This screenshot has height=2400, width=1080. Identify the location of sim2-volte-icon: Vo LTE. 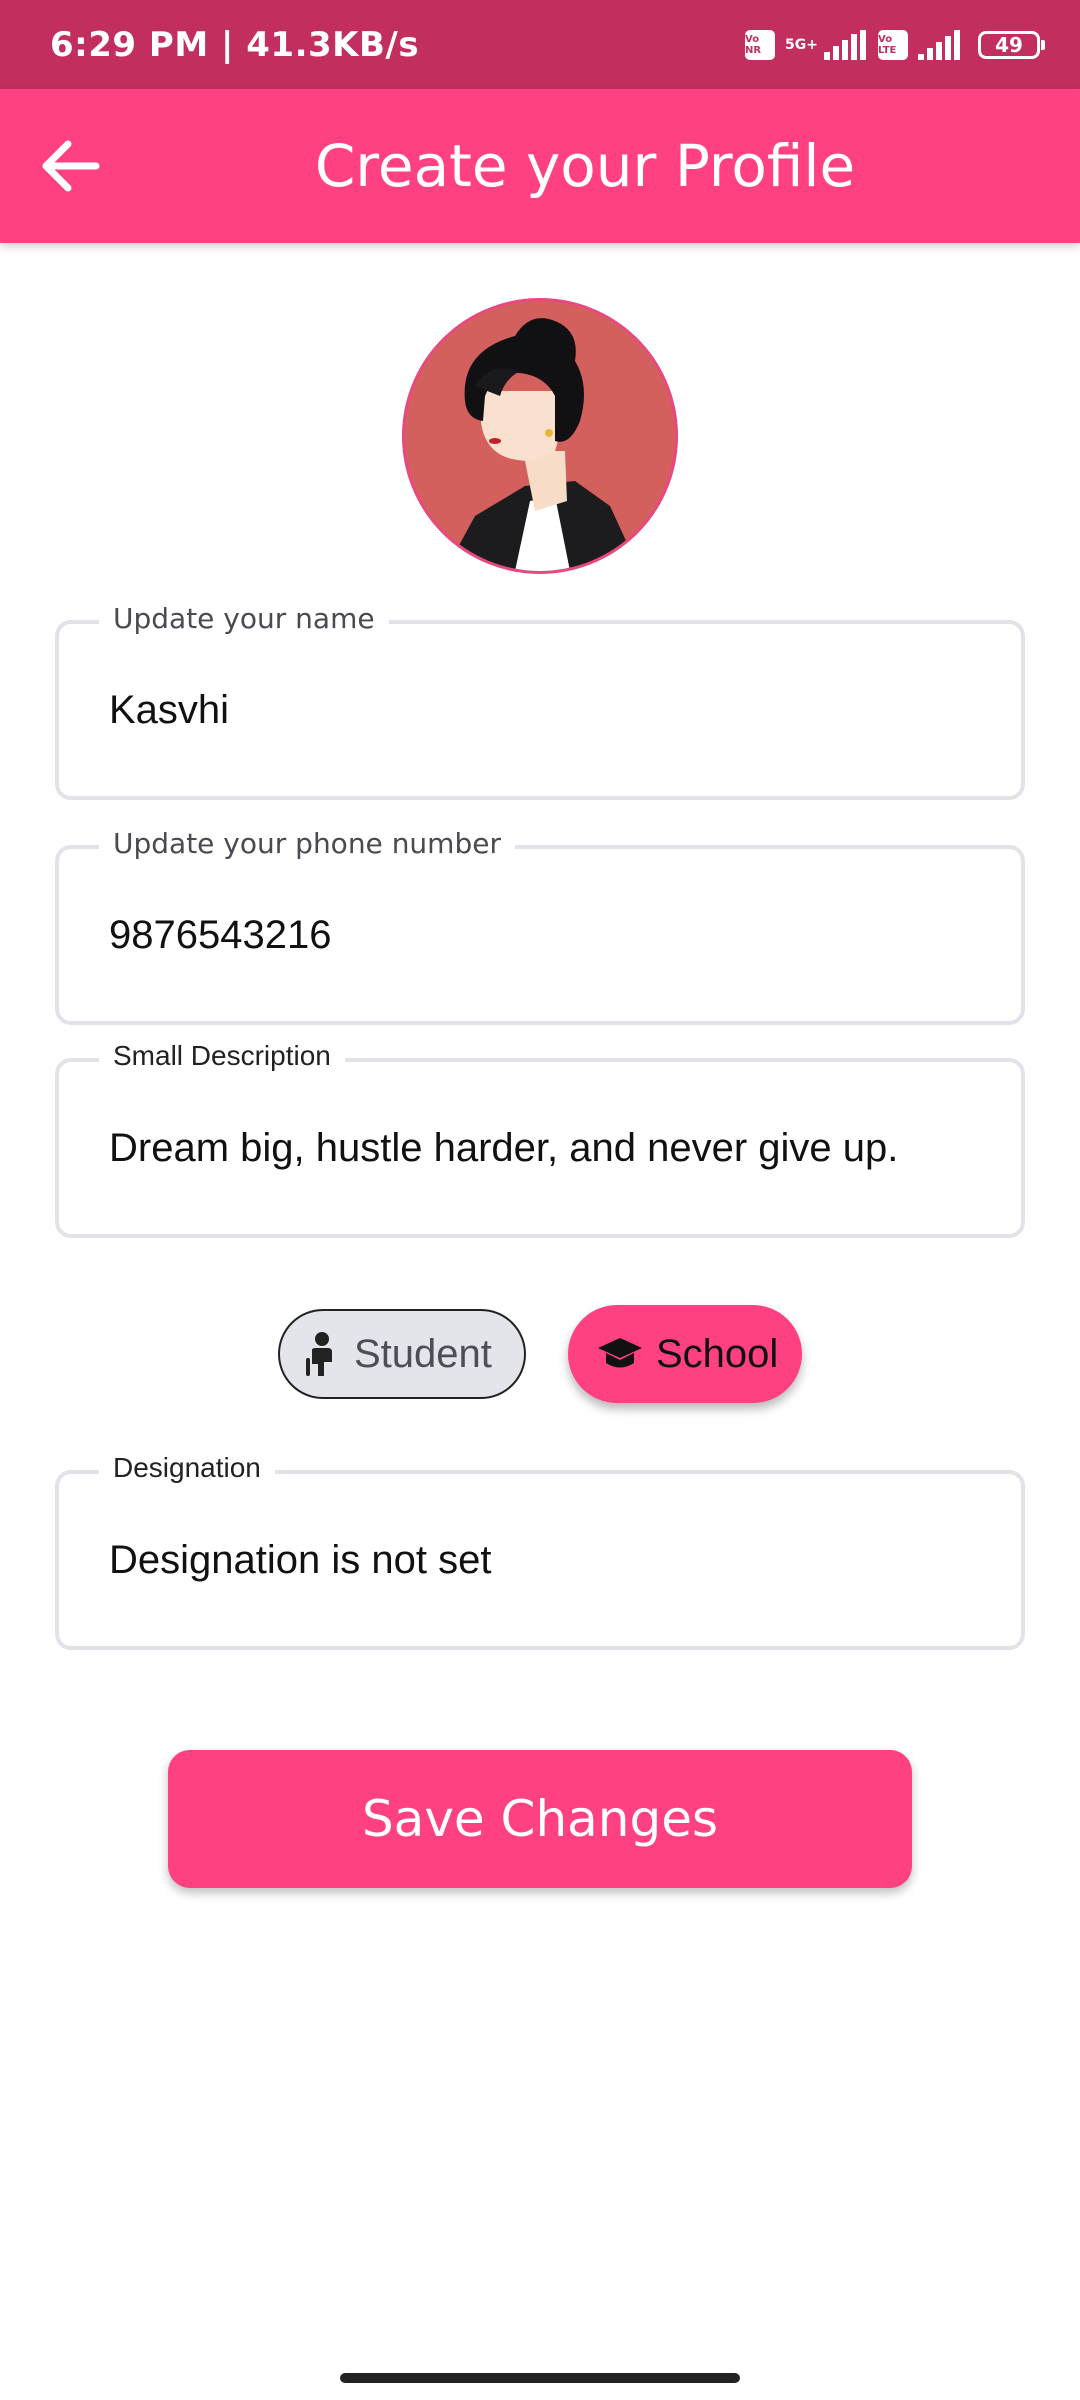
(893, 44).